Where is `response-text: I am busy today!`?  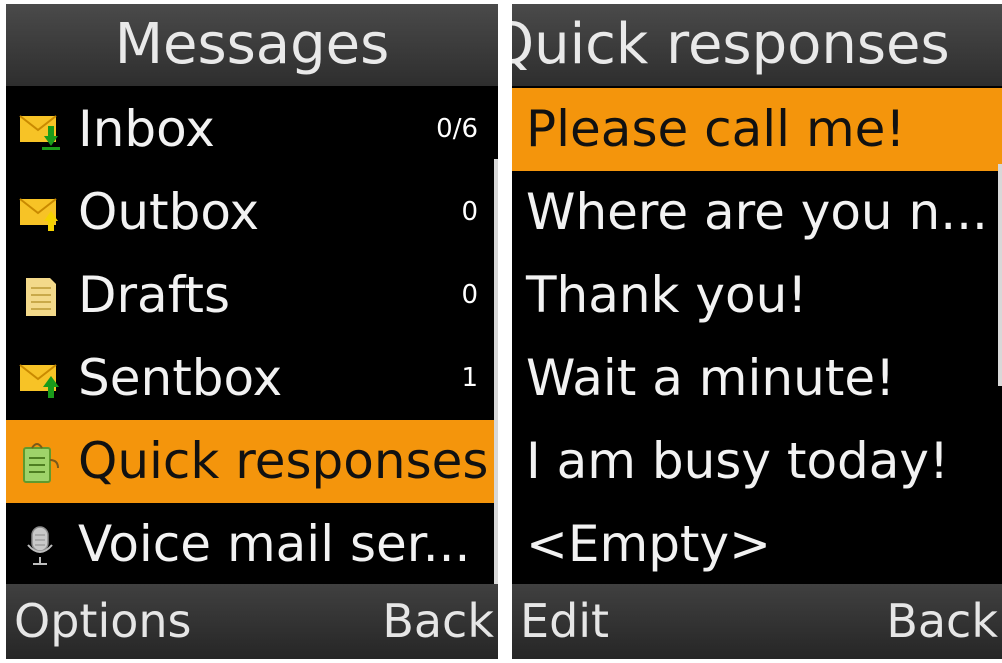
response-text: I am busy today! is located at coordinates (738, 461).